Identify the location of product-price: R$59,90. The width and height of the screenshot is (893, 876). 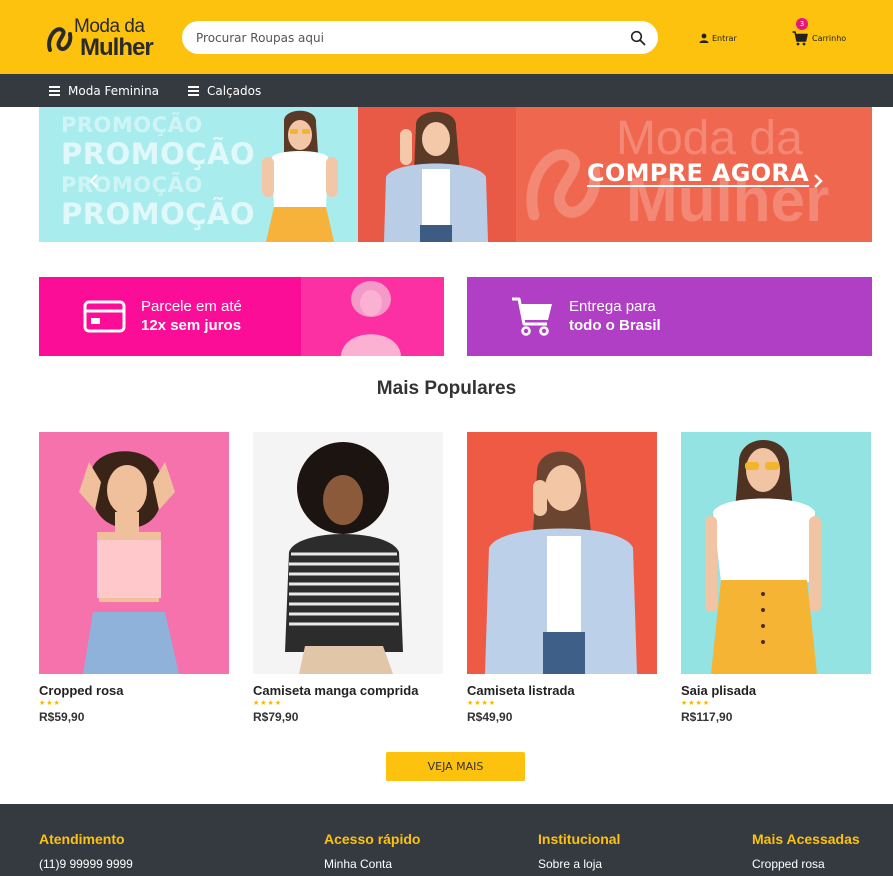
(62, 717).